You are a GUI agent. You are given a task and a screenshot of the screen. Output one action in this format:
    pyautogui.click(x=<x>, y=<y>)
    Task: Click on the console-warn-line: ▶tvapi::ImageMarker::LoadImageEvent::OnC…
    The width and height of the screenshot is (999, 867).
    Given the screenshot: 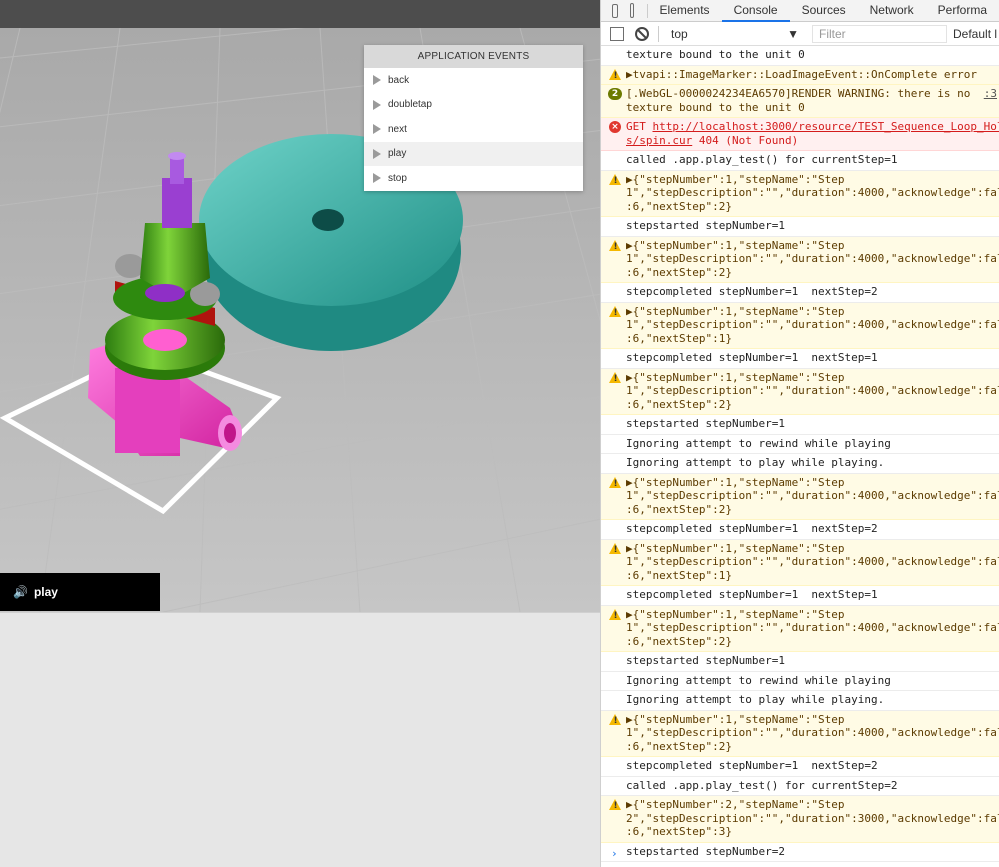 What is the action you would take?
    pyautogui.click(x=800, y=75)
    